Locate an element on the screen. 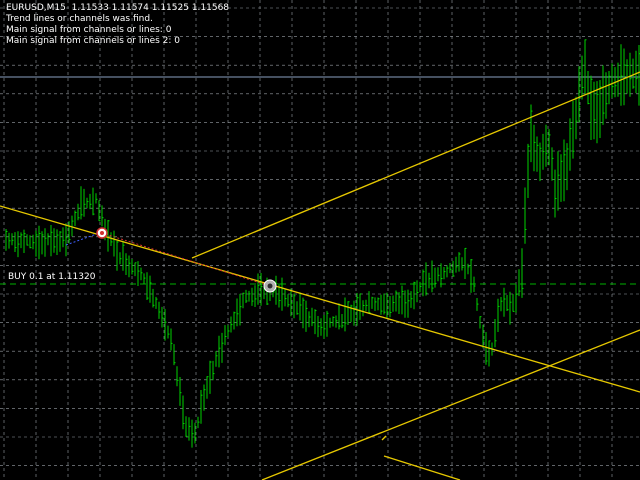  trendline-stub is located at coordinates (384, 438).